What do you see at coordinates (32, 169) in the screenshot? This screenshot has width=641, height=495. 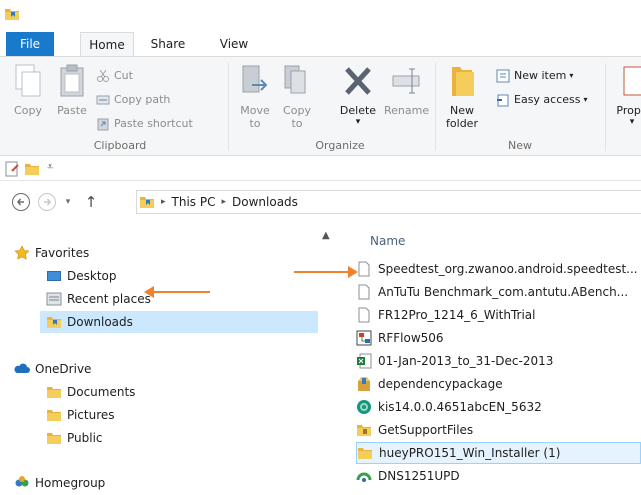 I see `new-folder-qat-icon` at bounding box center [32, 169].